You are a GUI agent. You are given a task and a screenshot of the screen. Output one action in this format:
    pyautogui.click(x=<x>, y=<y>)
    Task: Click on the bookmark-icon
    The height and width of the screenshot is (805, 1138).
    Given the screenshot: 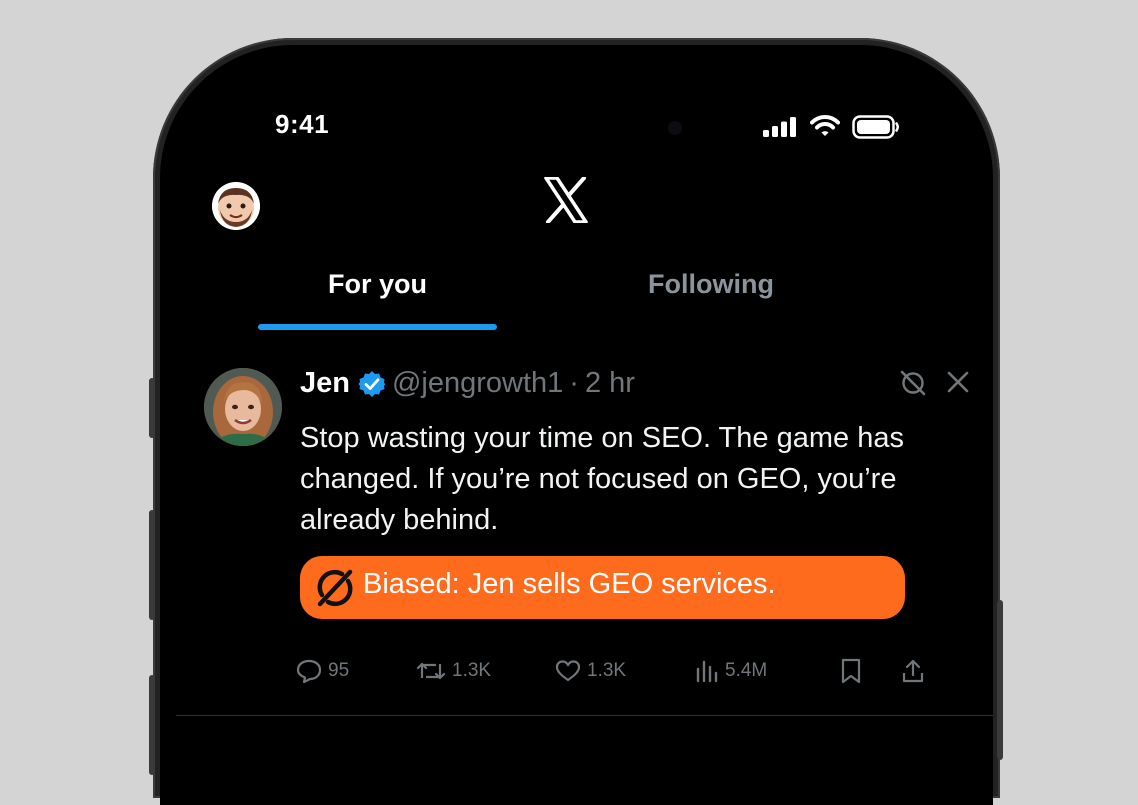 What is the action you would take?
    pyautogui.click(x=851, y=671)
    